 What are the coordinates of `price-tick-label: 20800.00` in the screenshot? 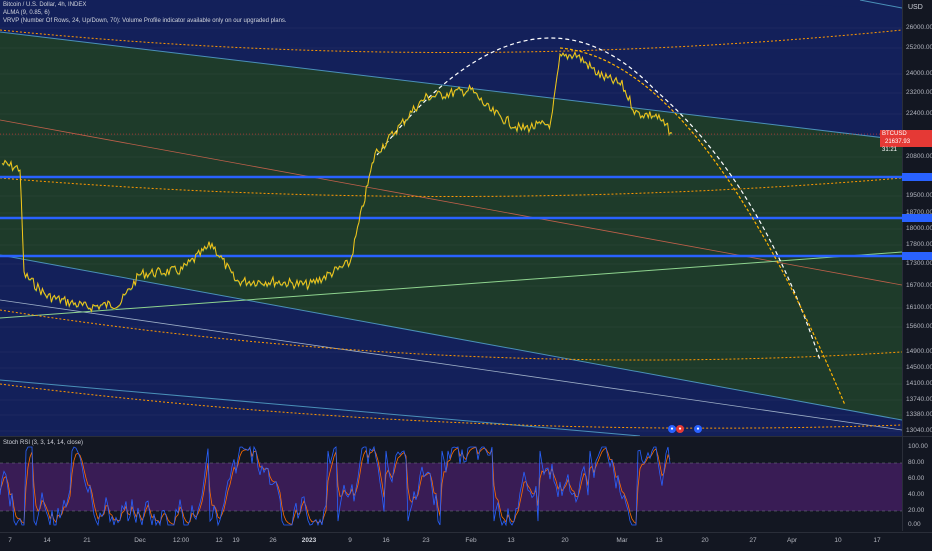 It's located at (919, 156).